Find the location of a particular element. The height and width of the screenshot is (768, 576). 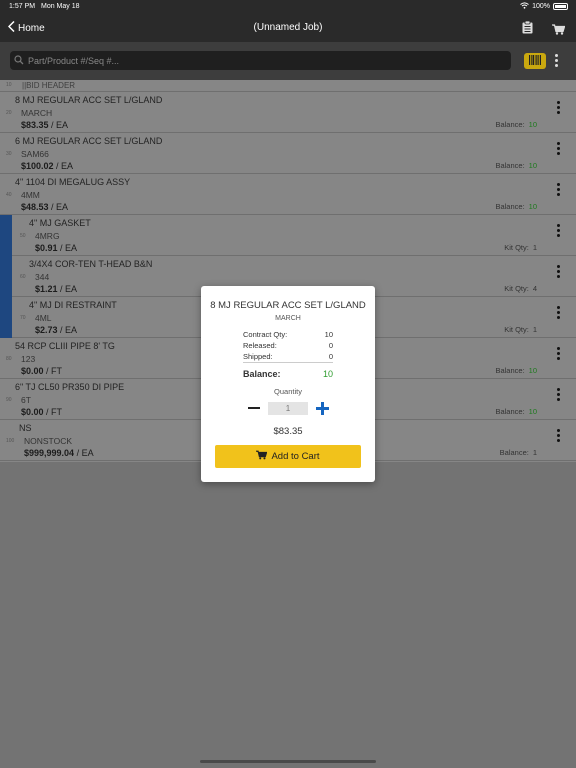

clipboard-icon is located at coordinates (527, 29).